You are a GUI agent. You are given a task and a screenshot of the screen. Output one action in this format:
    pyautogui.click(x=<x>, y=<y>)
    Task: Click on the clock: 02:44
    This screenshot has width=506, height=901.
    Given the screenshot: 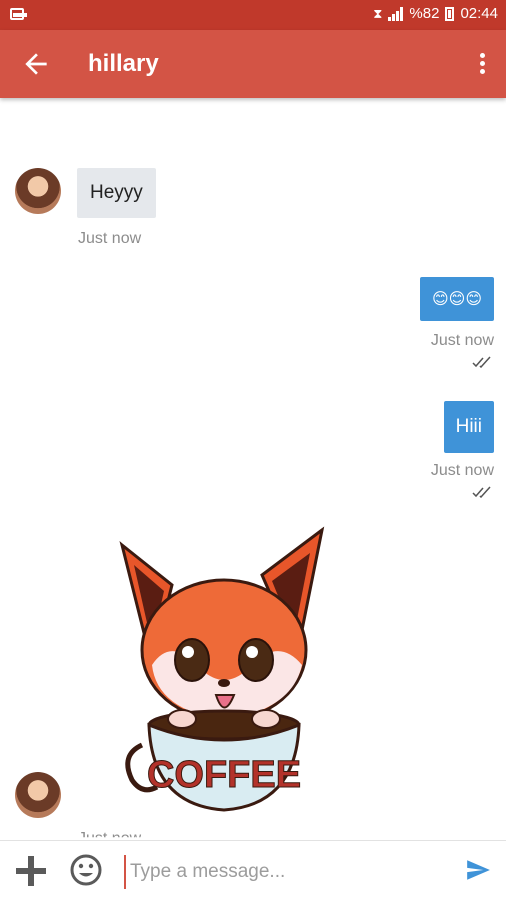 What is the action you would take?
    pyautogui.click(x=479, y=13)
    